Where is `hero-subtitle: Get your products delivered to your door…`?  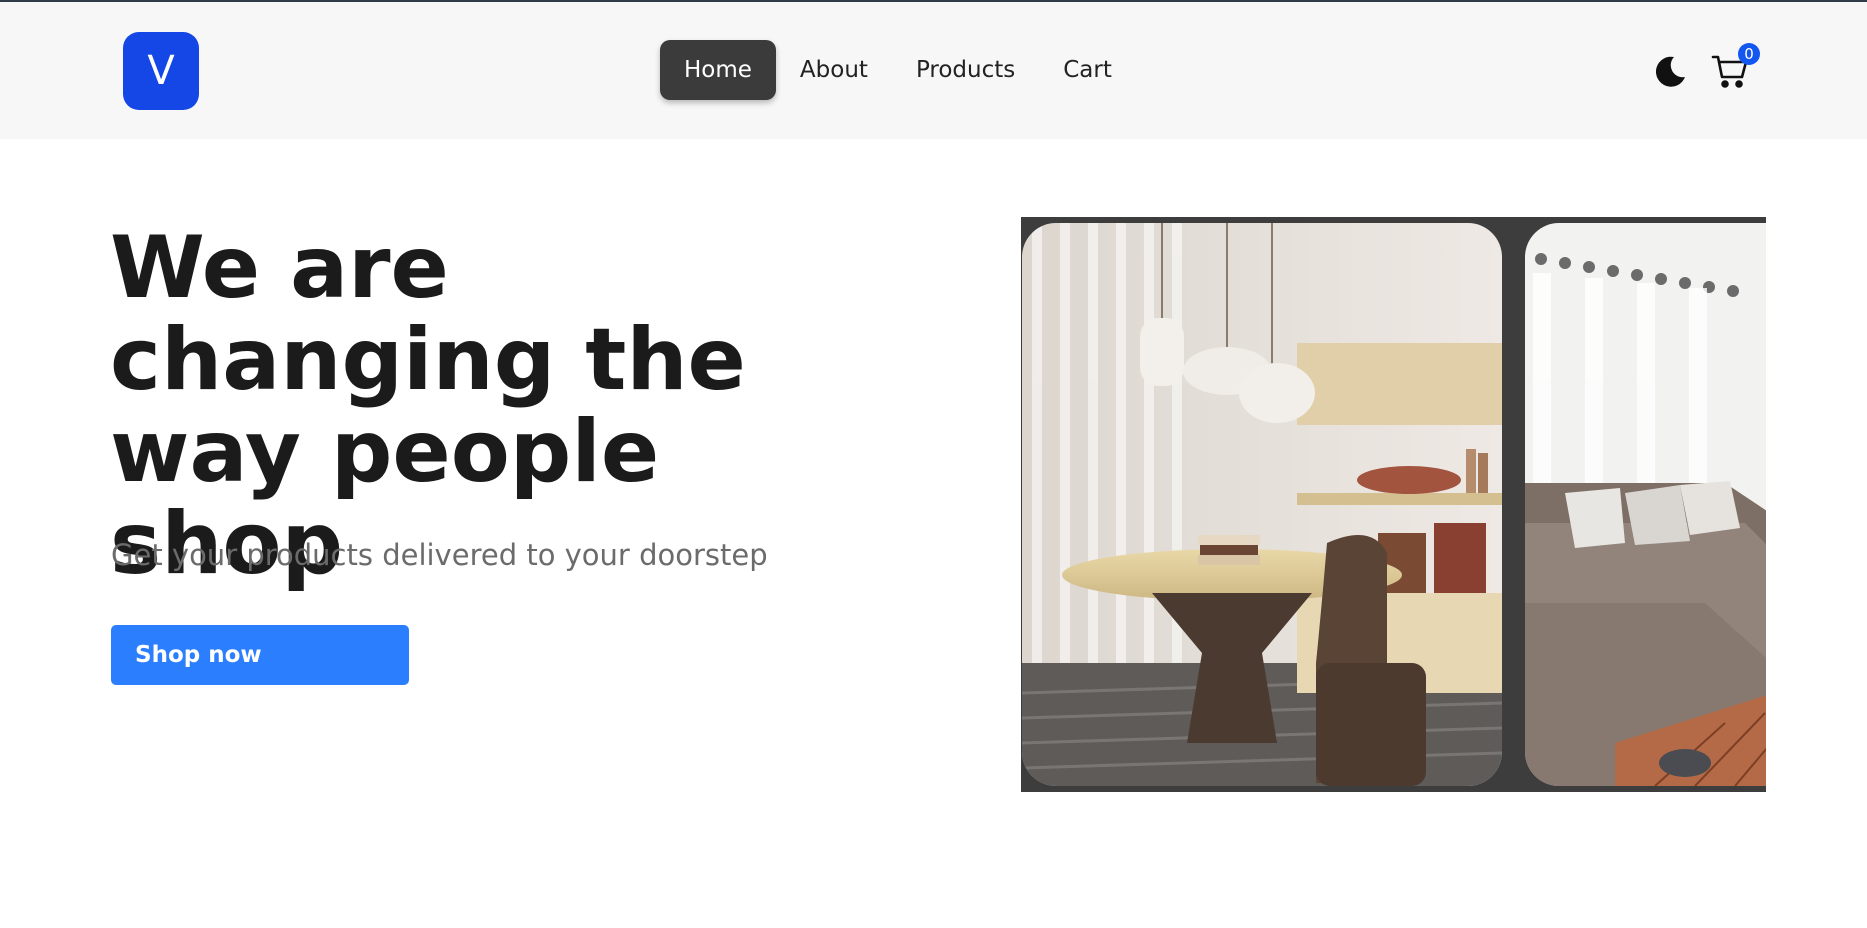 hero-subtitle: Get your products delivered to your door… is located at coordinates (439, 555).